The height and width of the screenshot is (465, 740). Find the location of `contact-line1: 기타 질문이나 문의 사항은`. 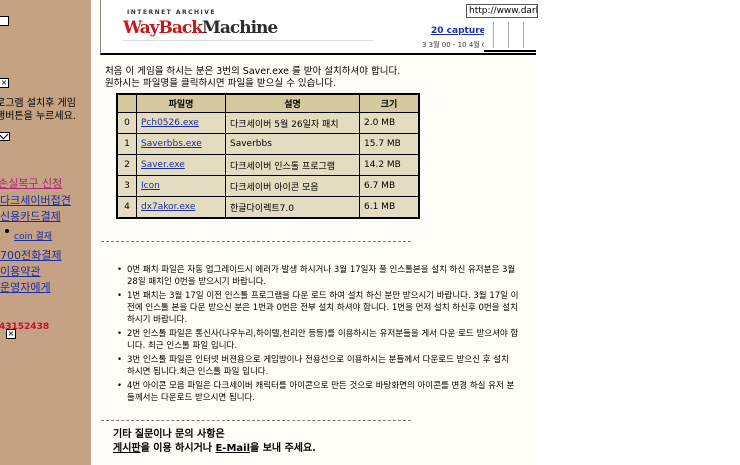

contact-line1: 기타 질문이나 문의 사항은 is located at coordinates (169, 434).